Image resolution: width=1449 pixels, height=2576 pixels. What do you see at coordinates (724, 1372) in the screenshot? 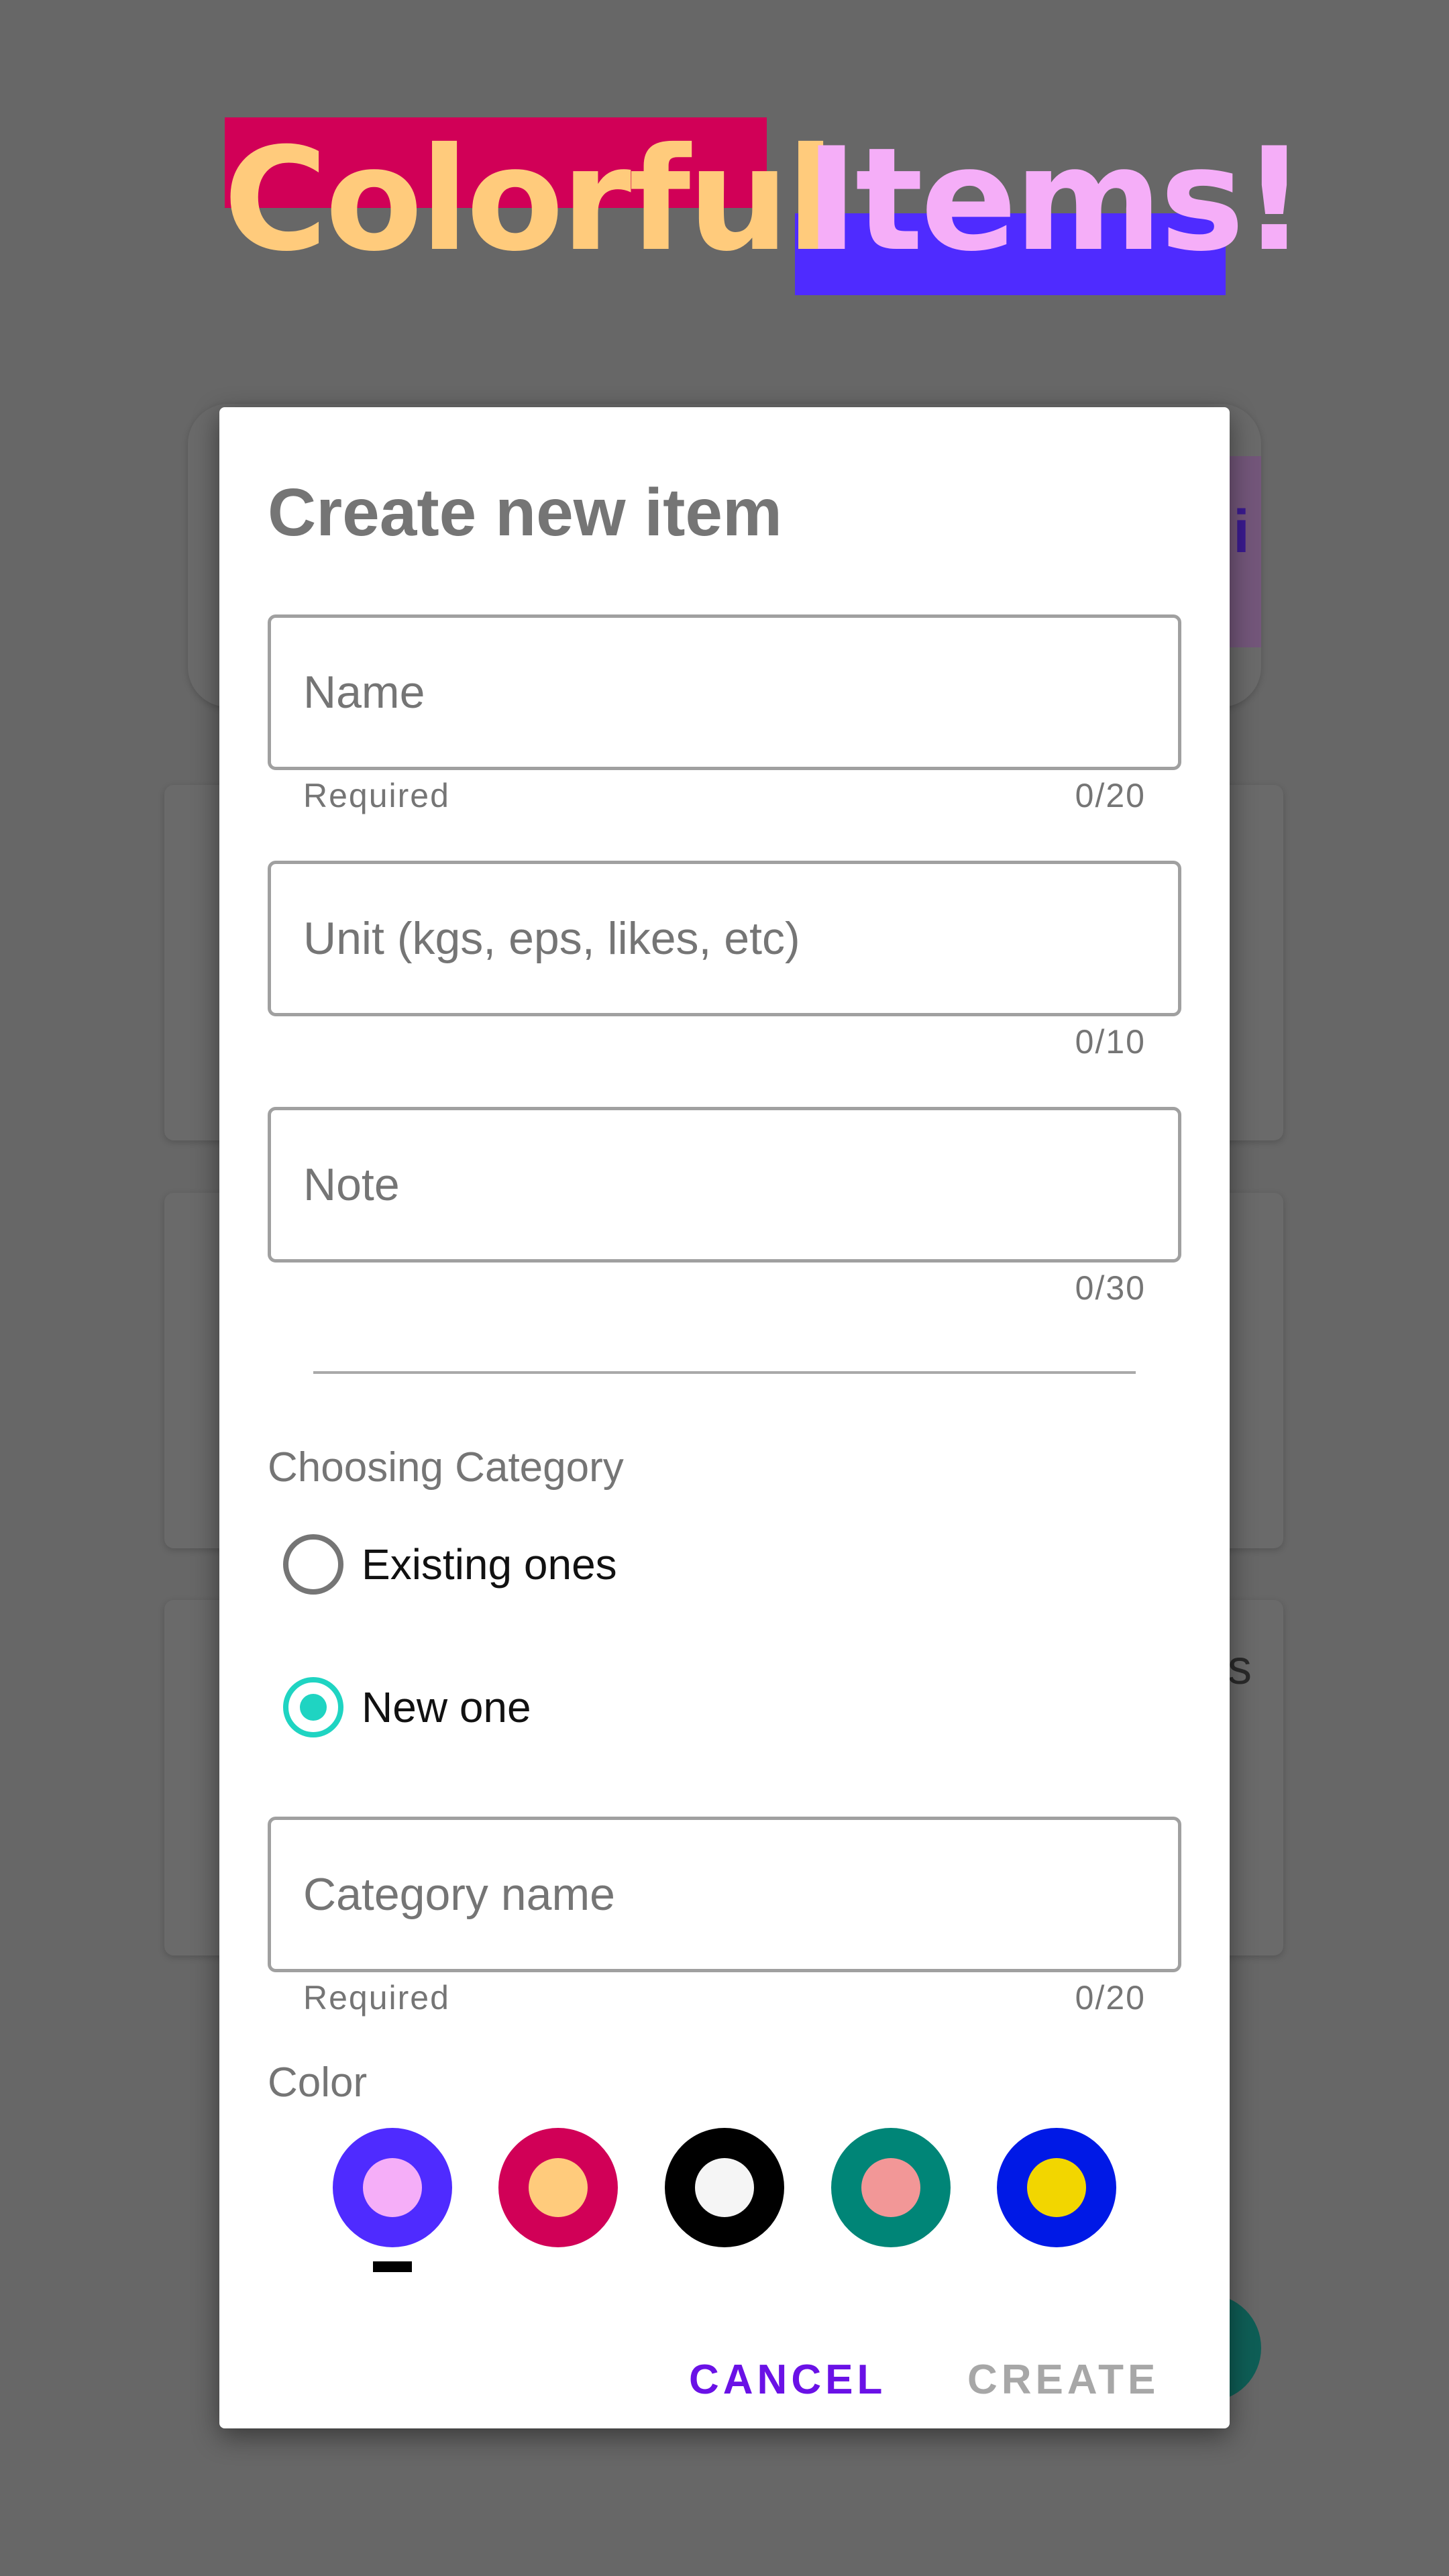
I see `divider` at bounding box center [724, 1372].